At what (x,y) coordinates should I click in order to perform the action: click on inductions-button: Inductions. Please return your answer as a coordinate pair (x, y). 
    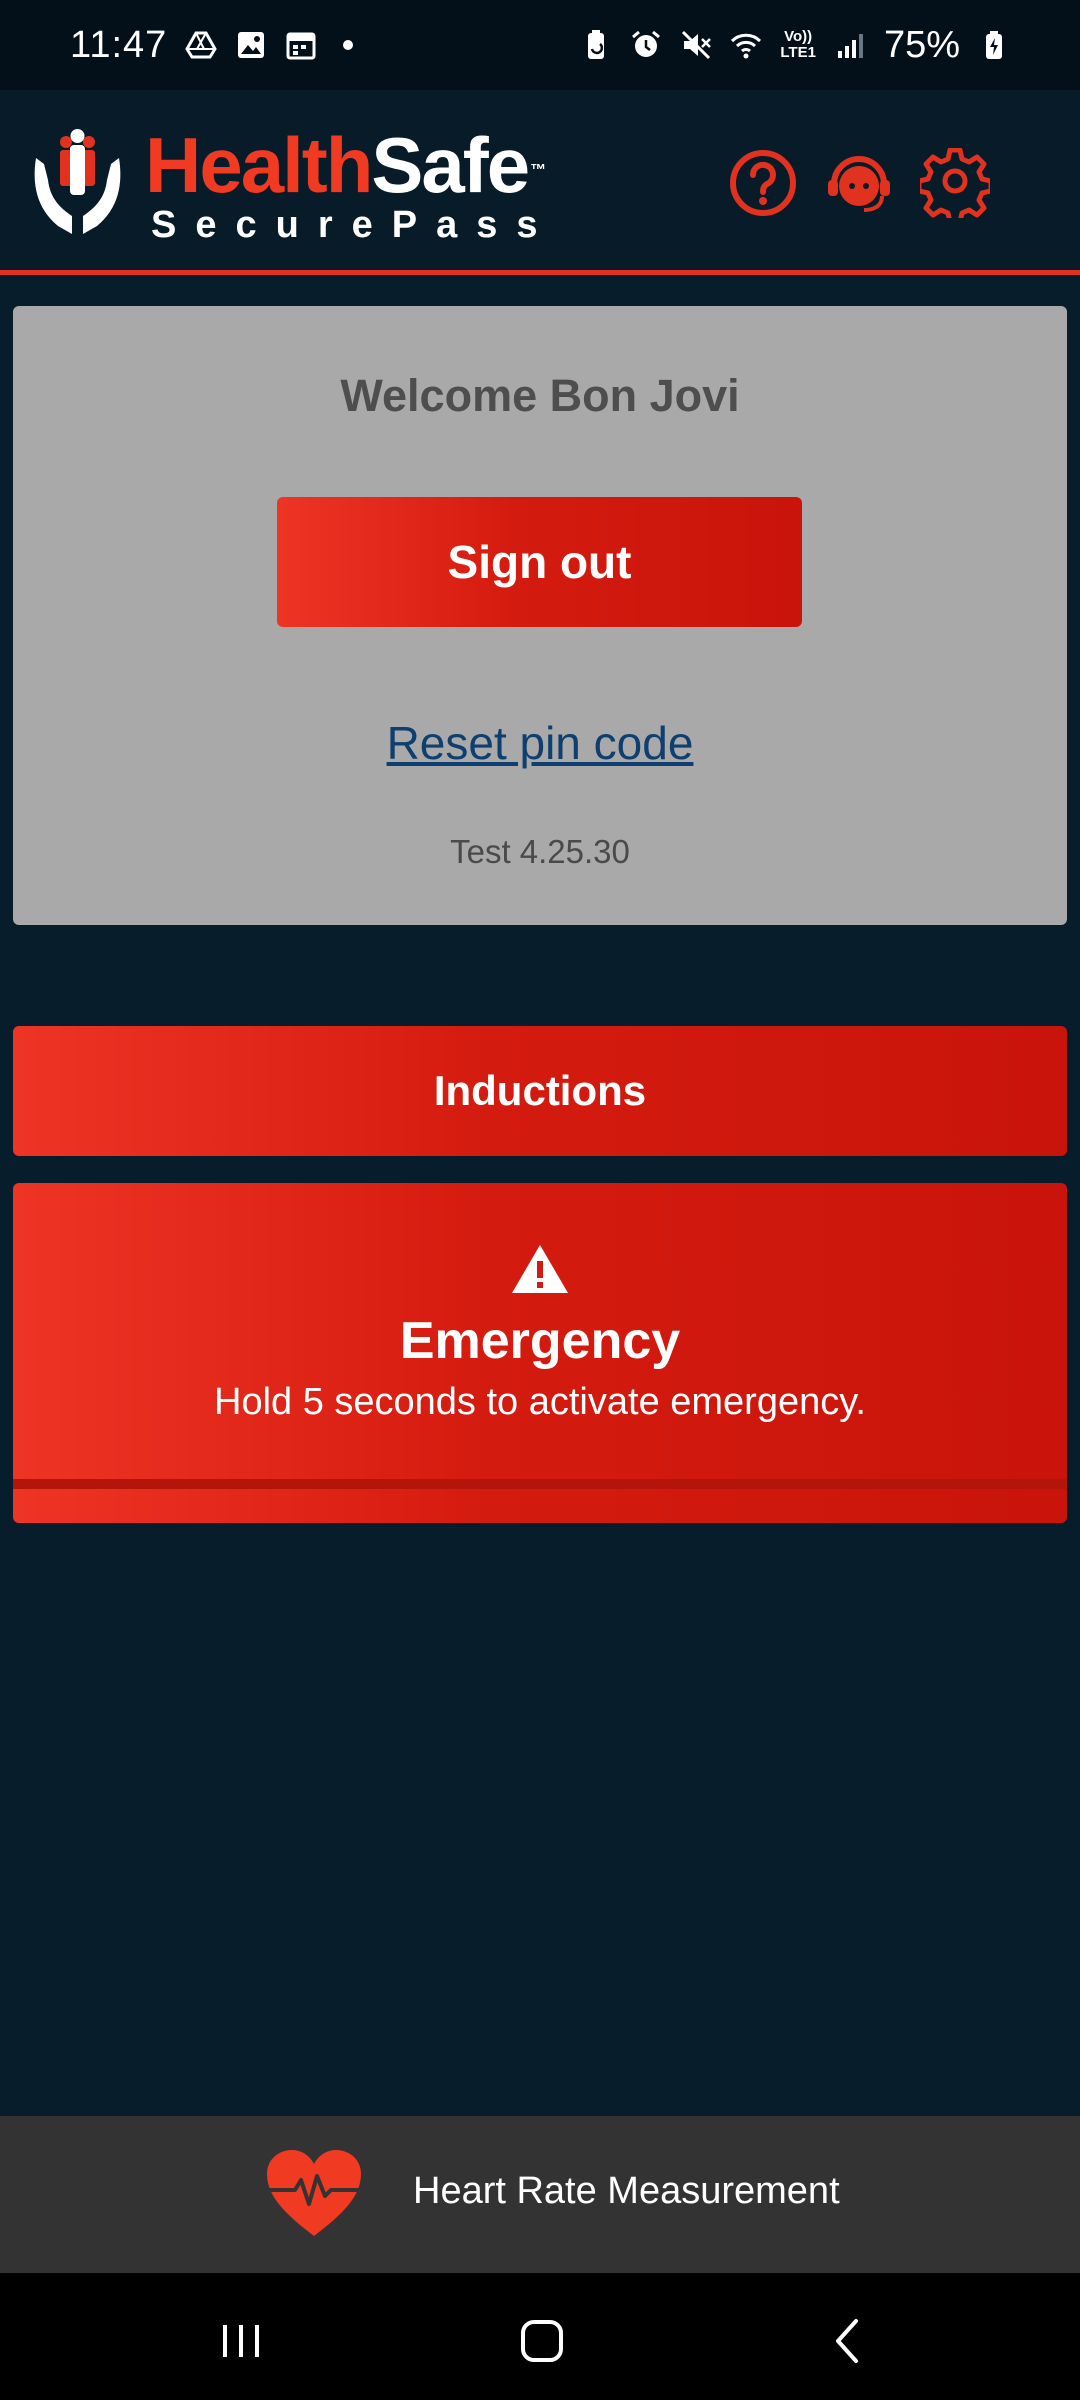
    Looking at the image, I should click on (540, 1091).